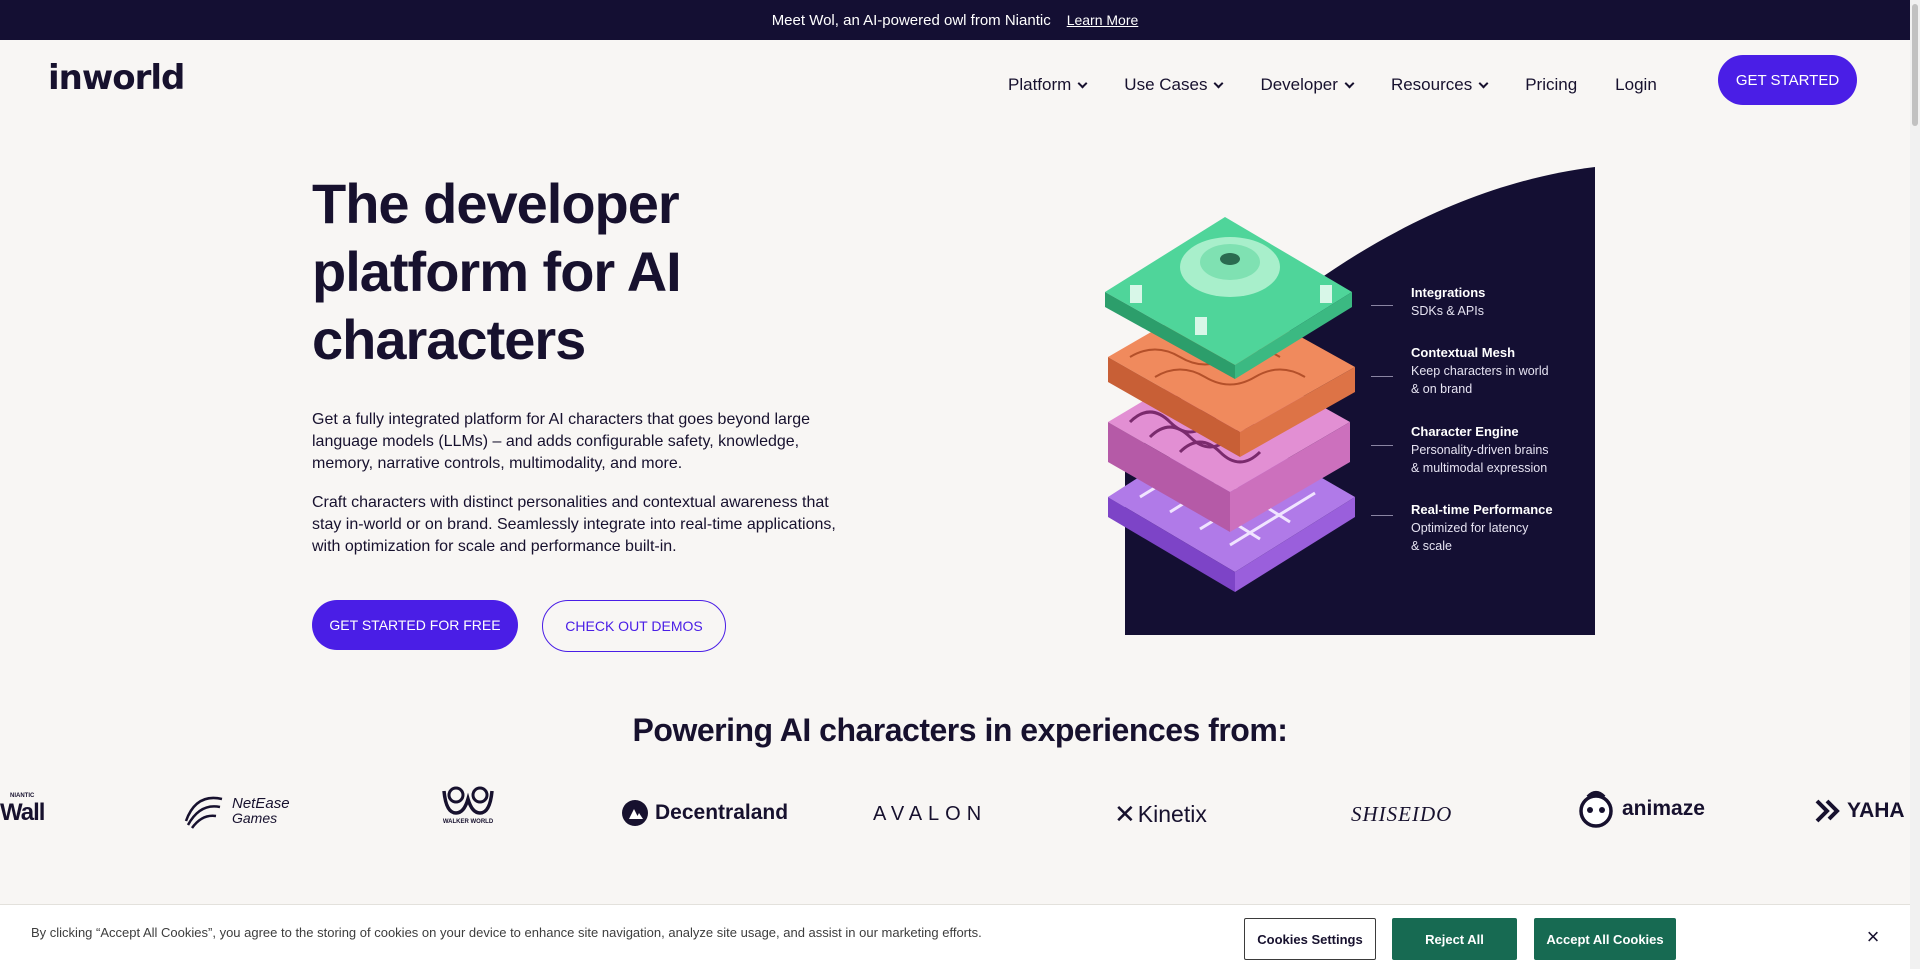 The image size is (1920, 969). Describe the element at coordinates (255, 818) in the screenshot. I see `netease-logo-sub: Games` at that location.